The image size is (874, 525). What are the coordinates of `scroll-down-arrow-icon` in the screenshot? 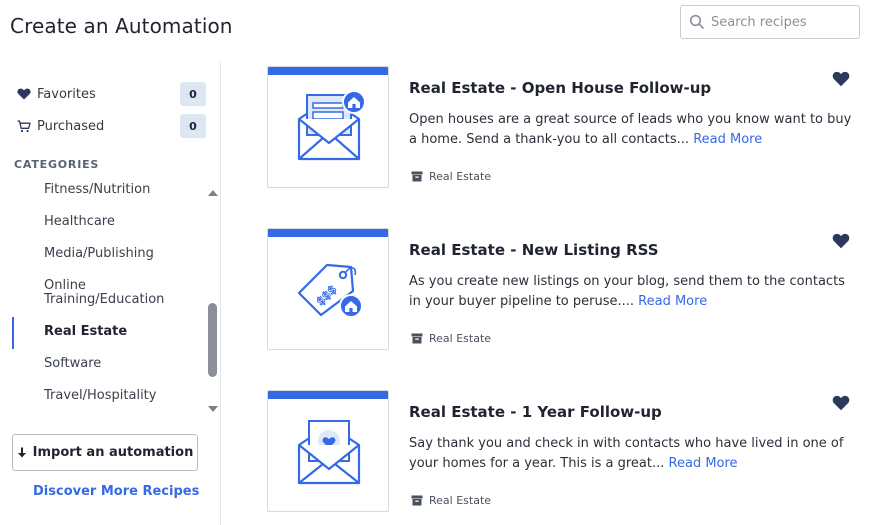 It's located at (213, 409).